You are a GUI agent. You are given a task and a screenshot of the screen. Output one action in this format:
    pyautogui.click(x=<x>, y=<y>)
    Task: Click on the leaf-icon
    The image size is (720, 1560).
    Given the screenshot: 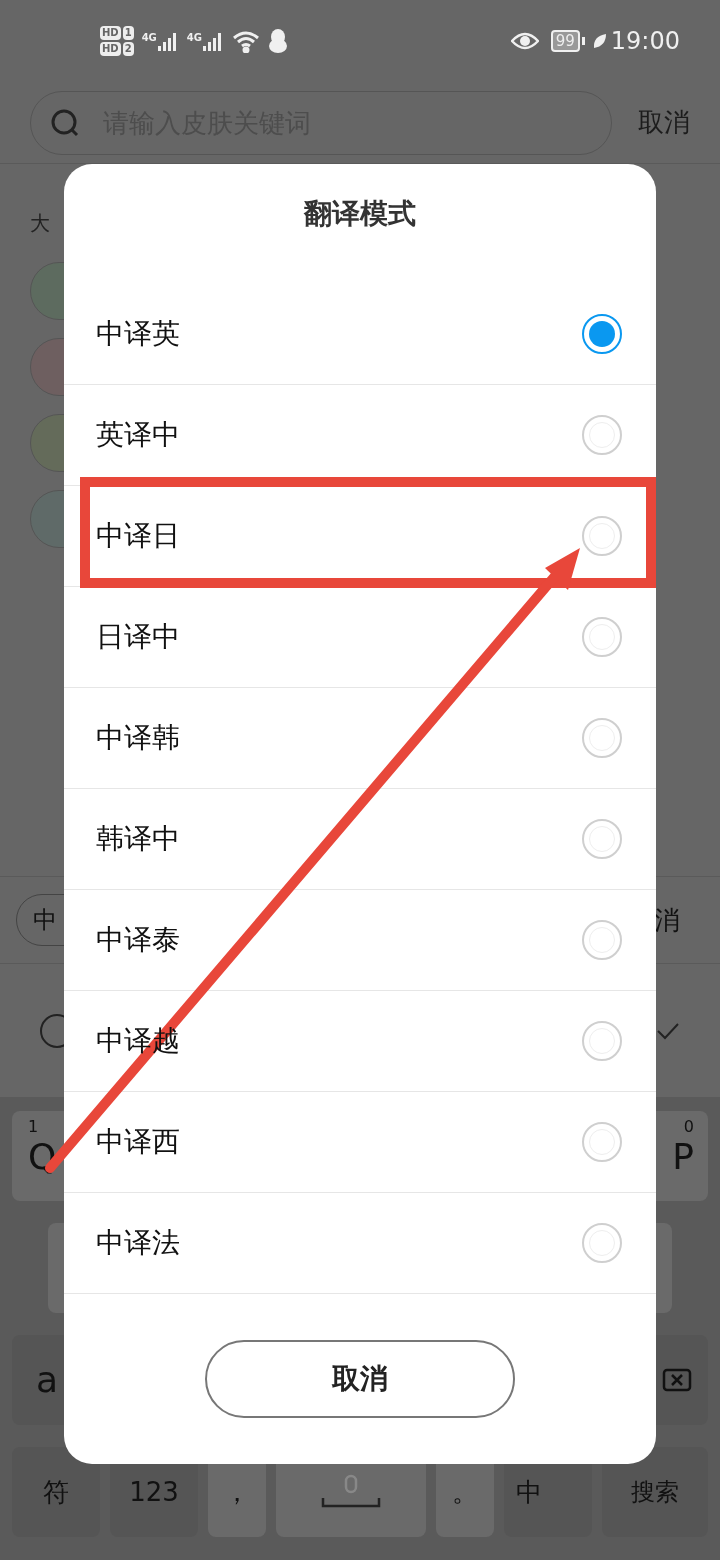 What is the action you would take?
    pyautogui.click(x=599, y=41)
    